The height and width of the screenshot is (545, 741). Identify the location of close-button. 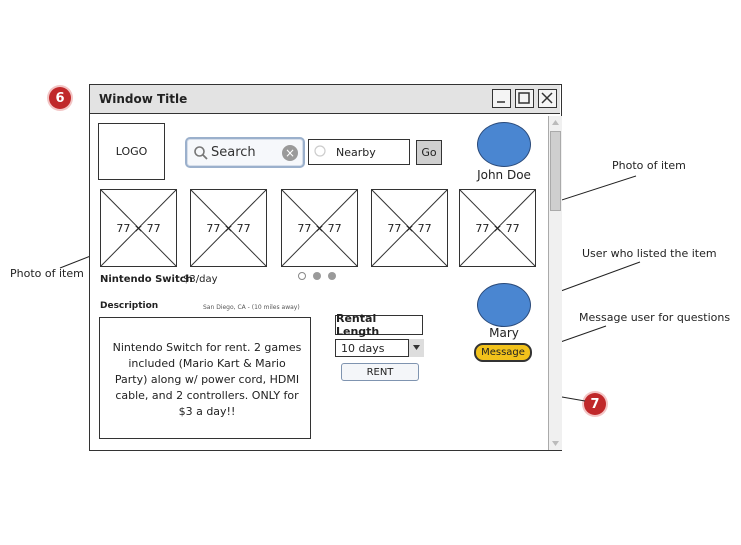
(547, 98).